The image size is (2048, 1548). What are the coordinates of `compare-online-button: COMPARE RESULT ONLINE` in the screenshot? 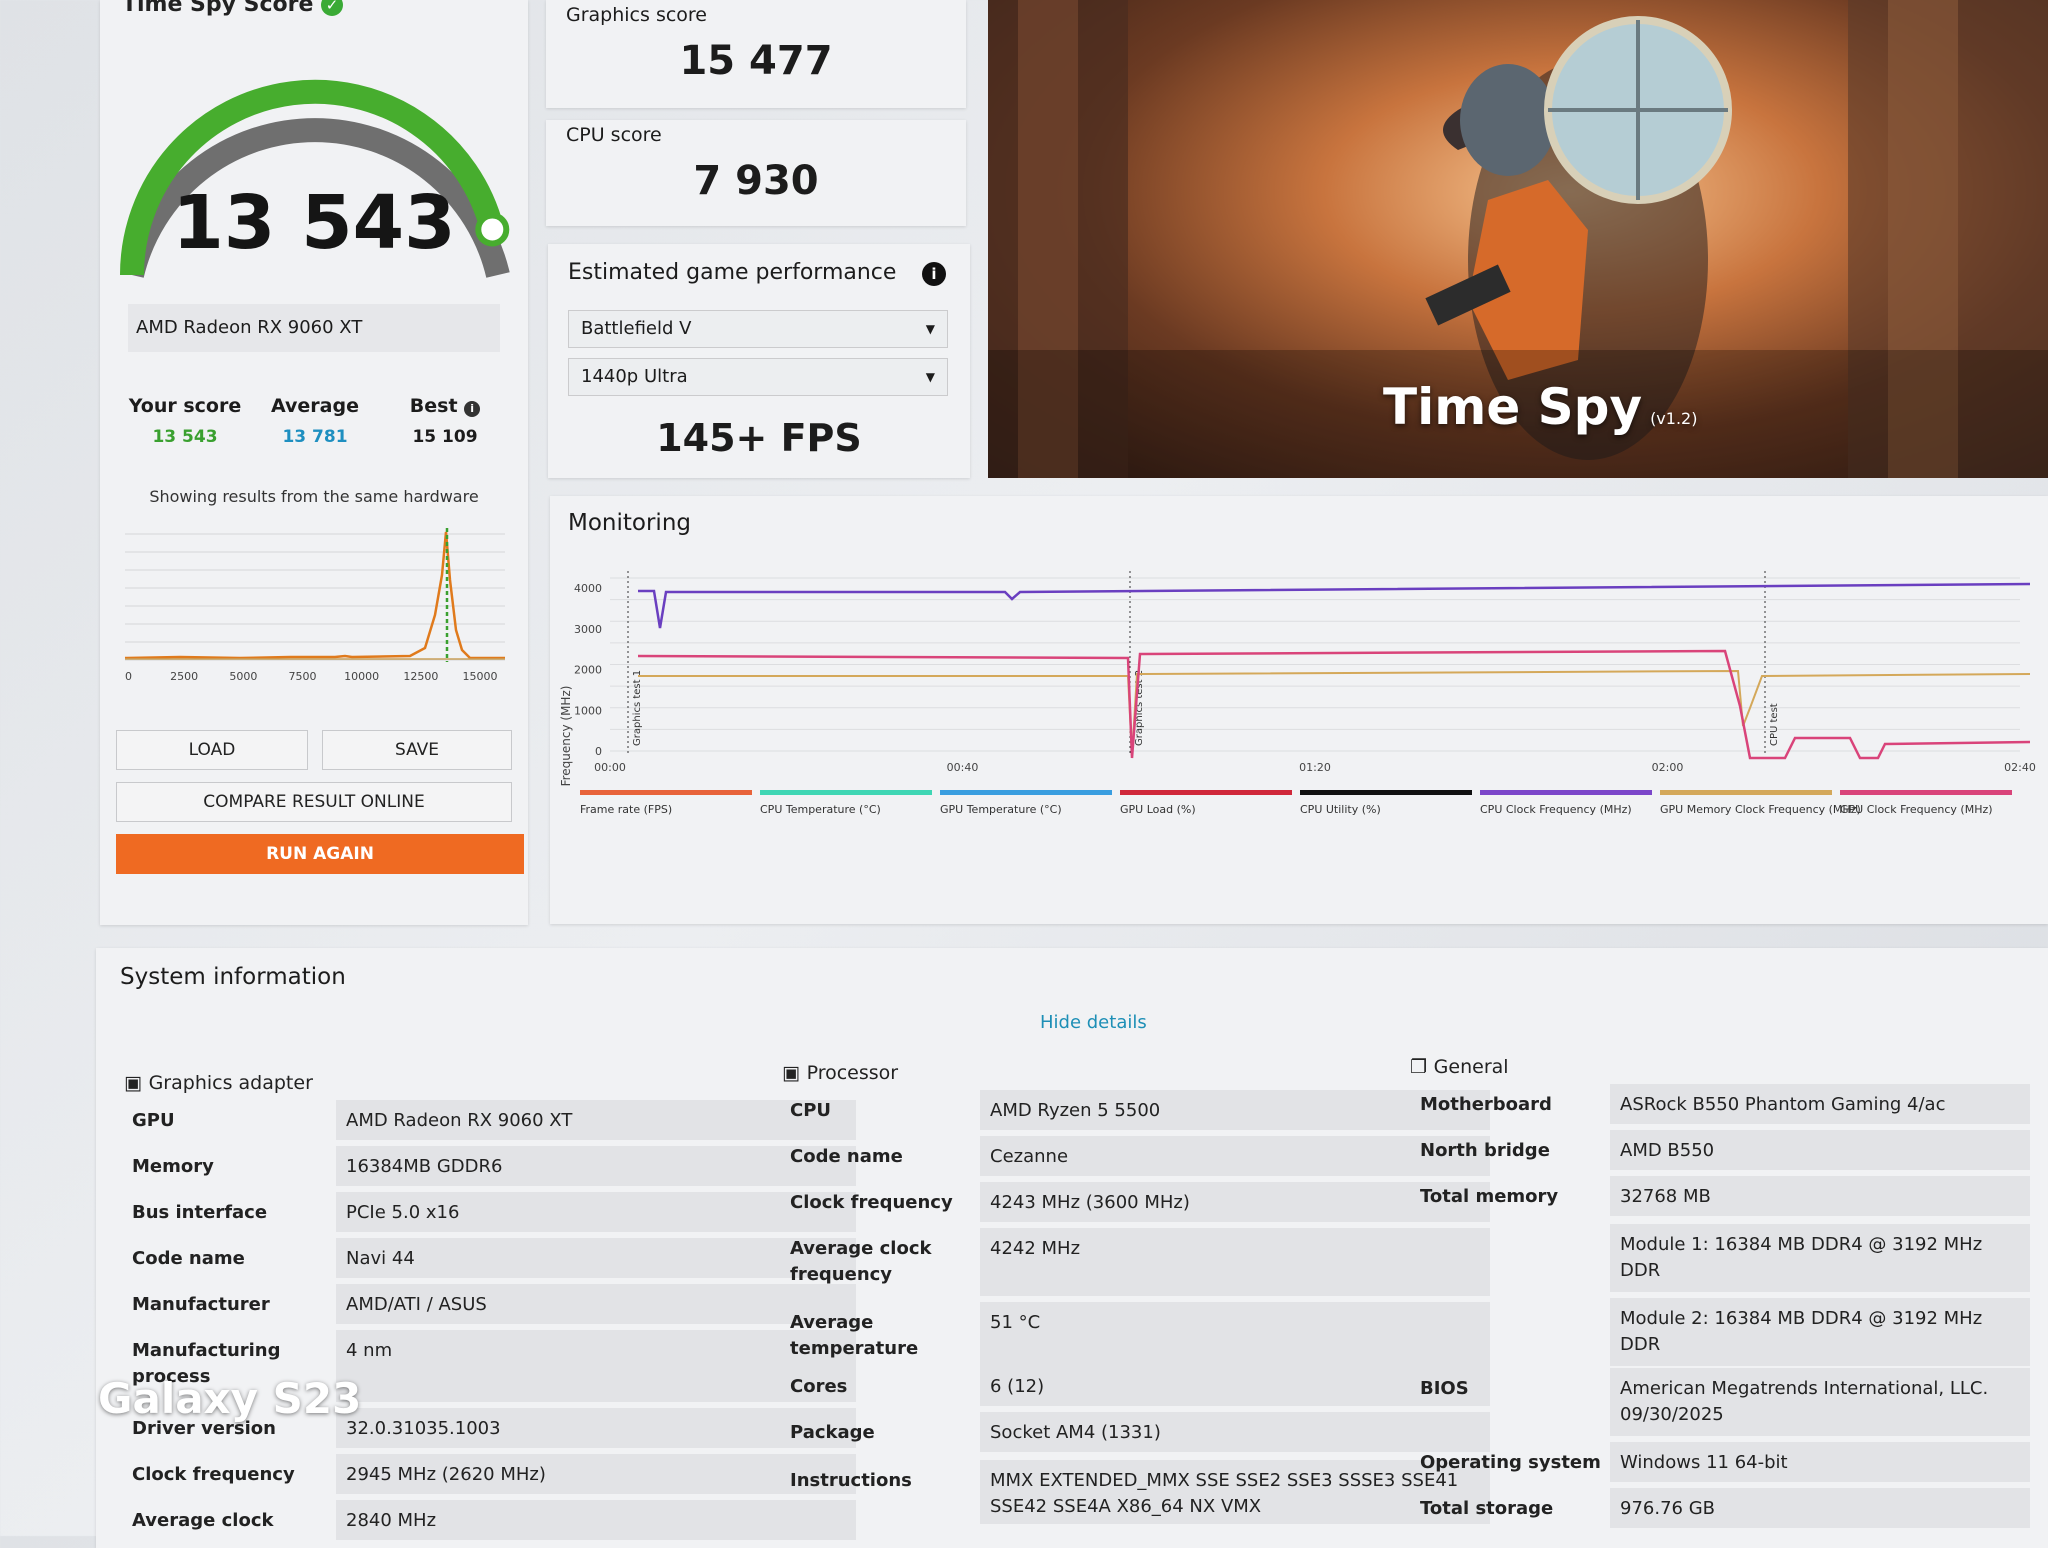 It's located at (314, 802).